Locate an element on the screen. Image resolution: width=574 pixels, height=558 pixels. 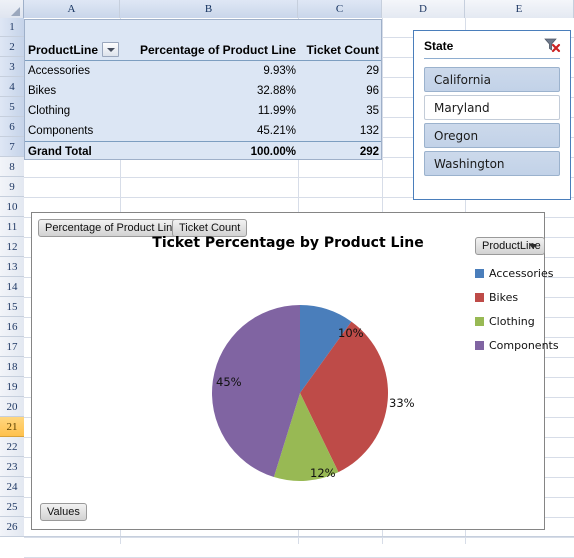
column-header-b: B is located at coordinates (209, 9).